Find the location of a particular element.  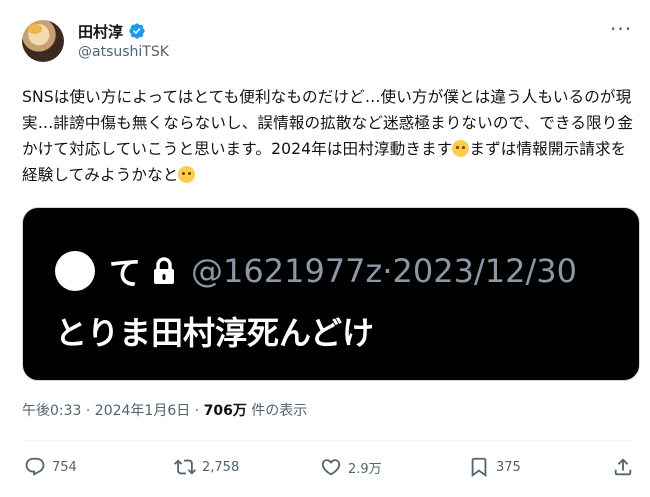

heart-icon is located at coordinates (331, 467).